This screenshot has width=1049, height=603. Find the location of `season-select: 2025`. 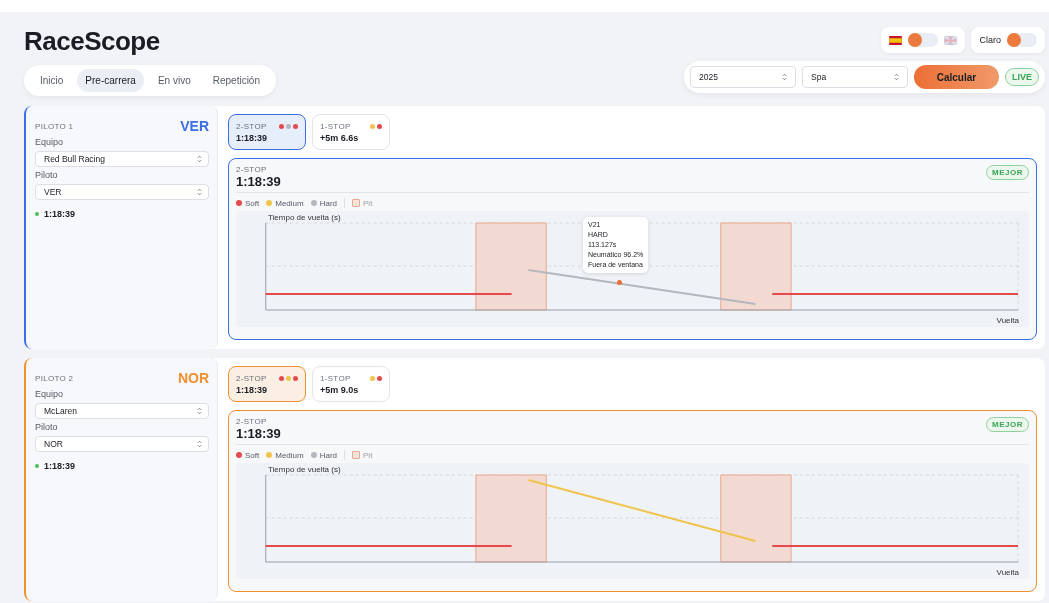

season-select: 2025 is located at coordinates (743, 77).